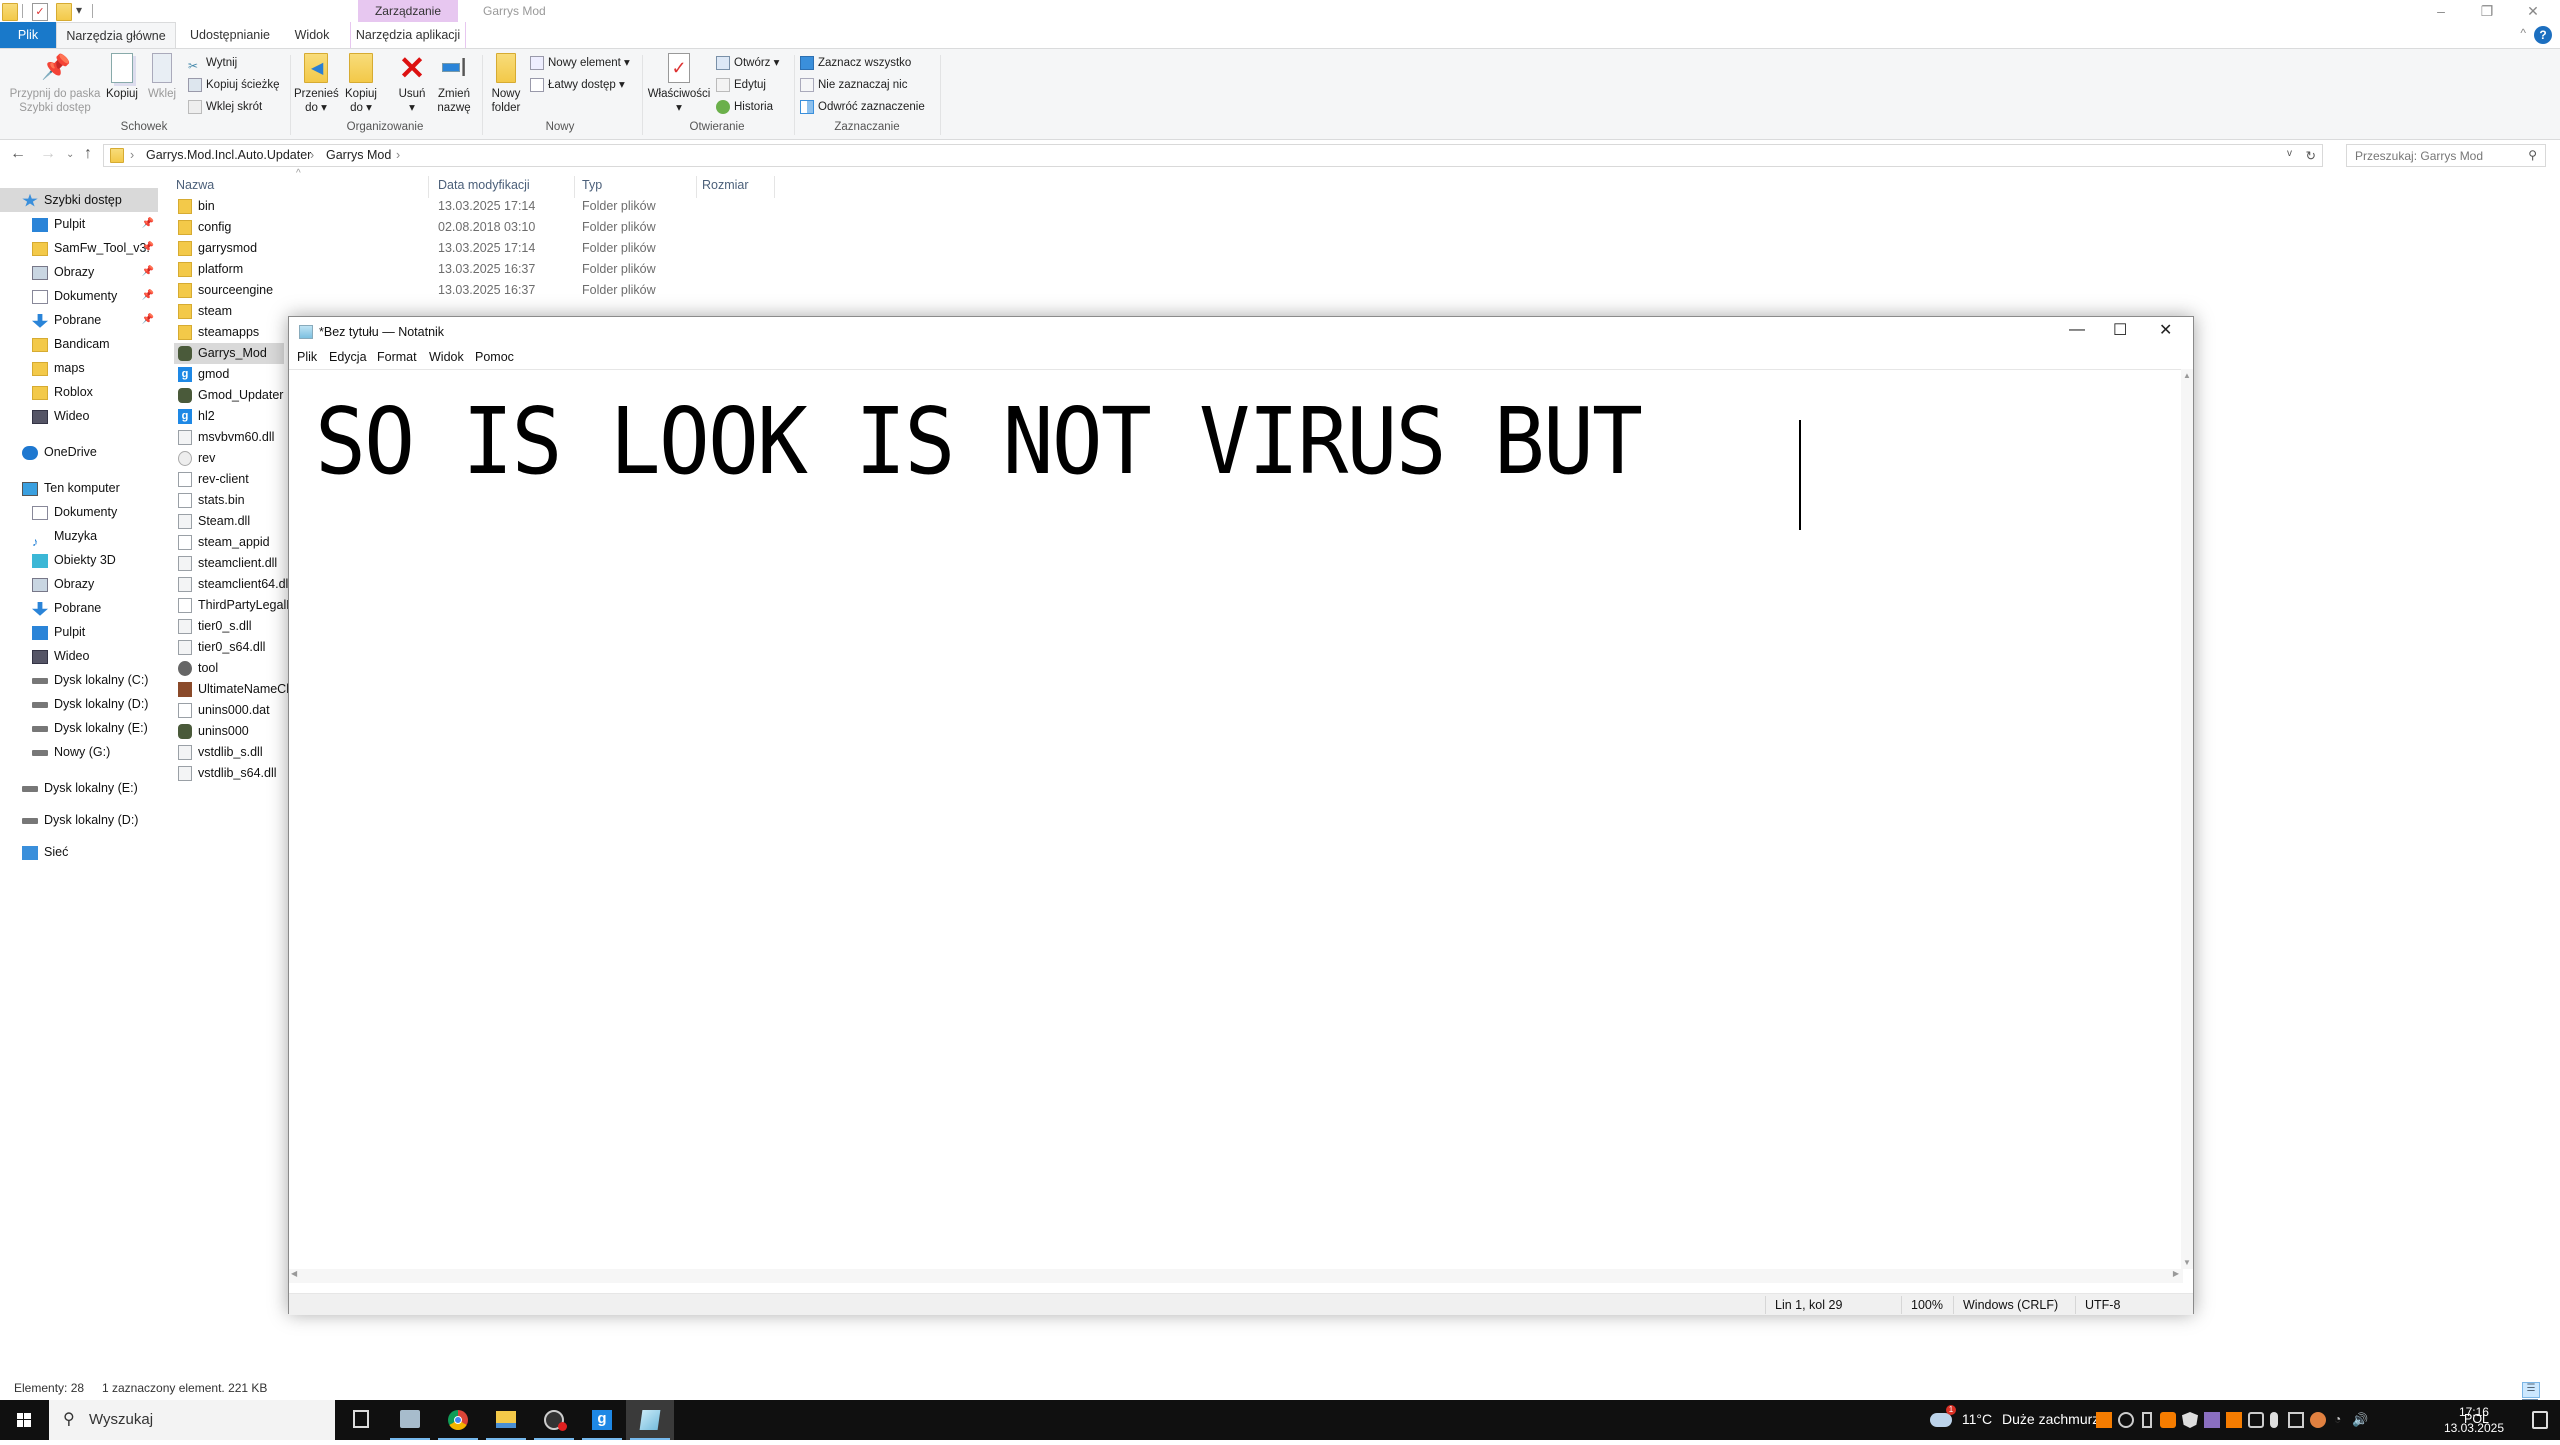 This screenshot has width=2560, height=1445. Describe the element at coordinates (744, 107) in the screenshot. I see `history-button: Historia` at that location.